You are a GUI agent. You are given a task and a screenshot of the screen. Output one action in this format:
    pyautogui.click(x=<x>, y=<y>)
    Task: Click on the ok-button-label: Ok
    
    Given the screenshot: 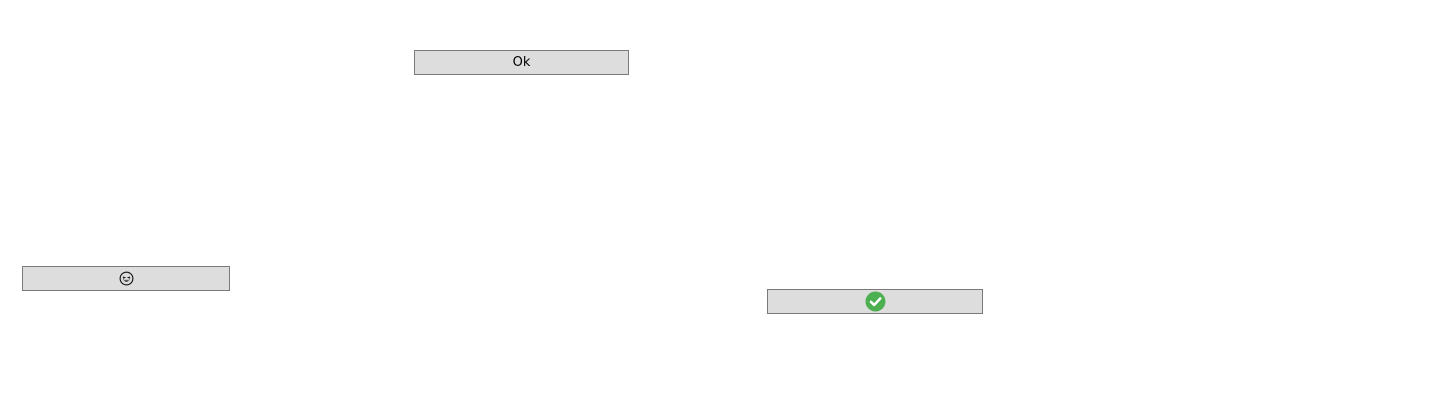 What is the action you would take?
    pyautogui.click(x=521, y=62)
    